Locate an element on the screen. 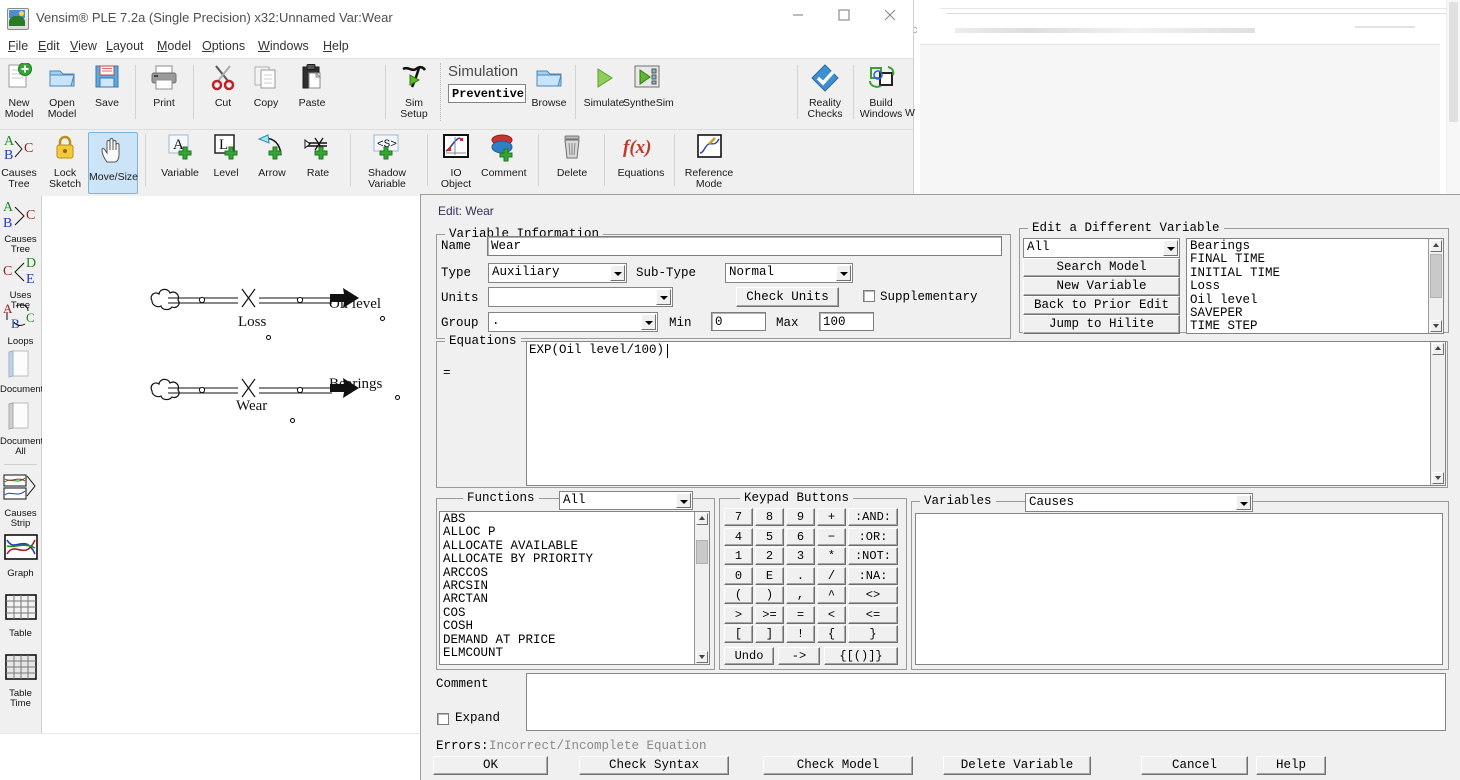 This screenshot has width=1460, height=780. variable-list-scrollbar is located at coordinates (1435, 286).